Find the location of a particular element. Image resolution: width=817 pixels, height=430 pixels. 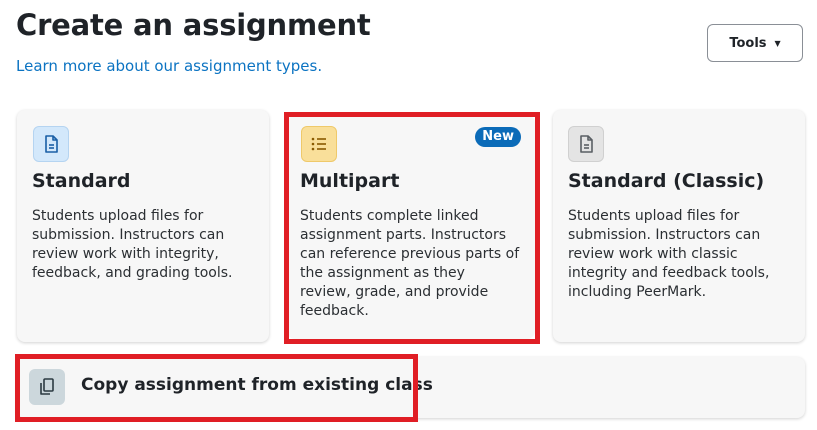

copy-icon is located at coordinates (47, 387).